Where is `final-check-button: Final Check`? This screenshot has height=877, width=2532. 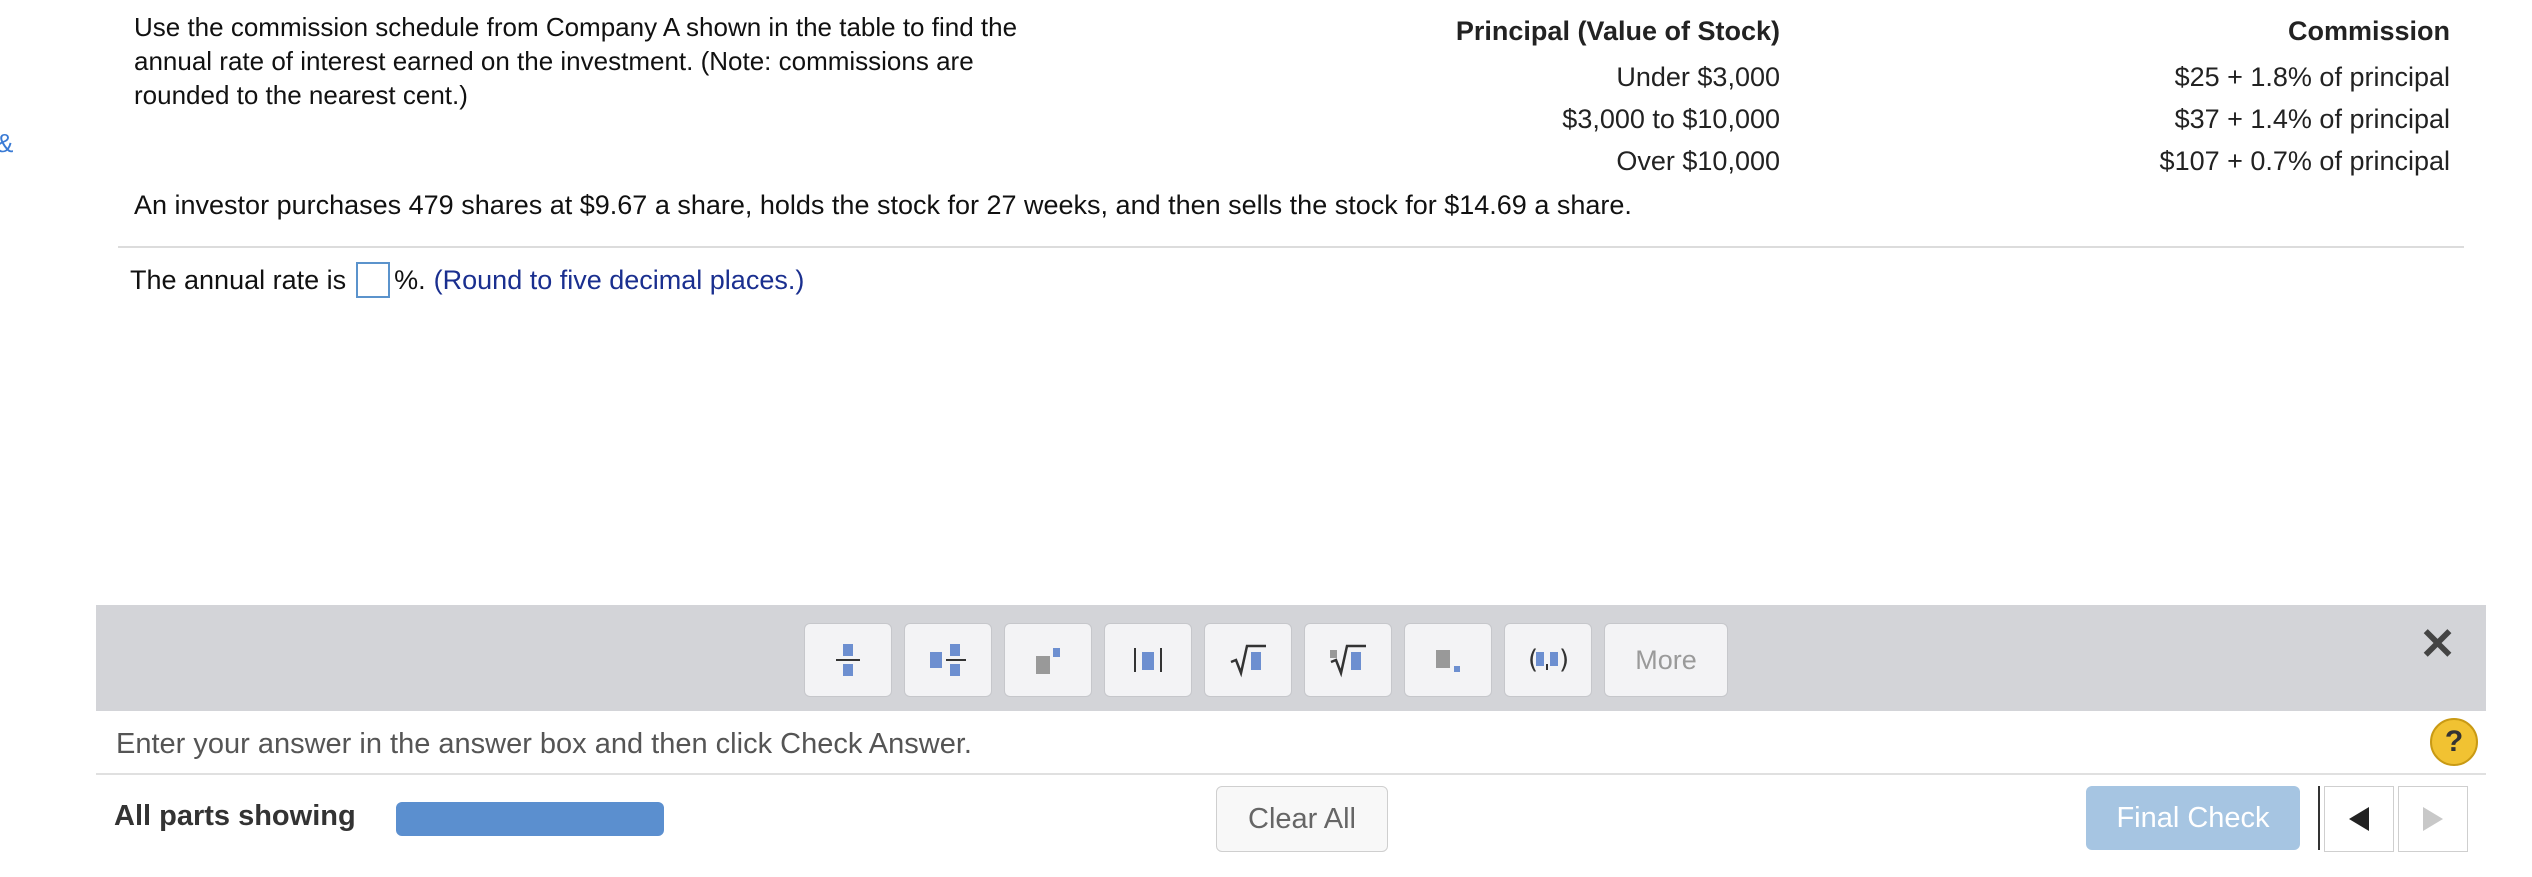 final-check-button: Final Check is located at coordinates (2193, 818).